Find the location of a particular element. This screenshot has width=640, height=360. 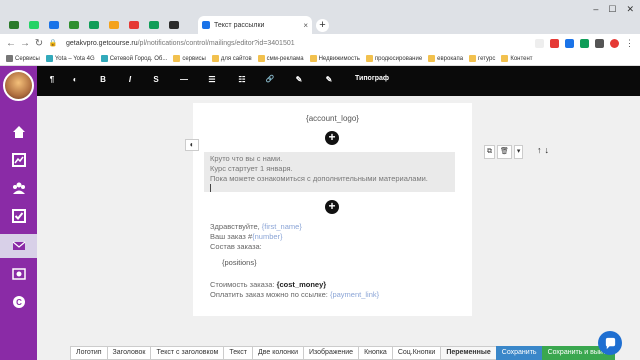

chart-icon is located at coordinates (18, 160).